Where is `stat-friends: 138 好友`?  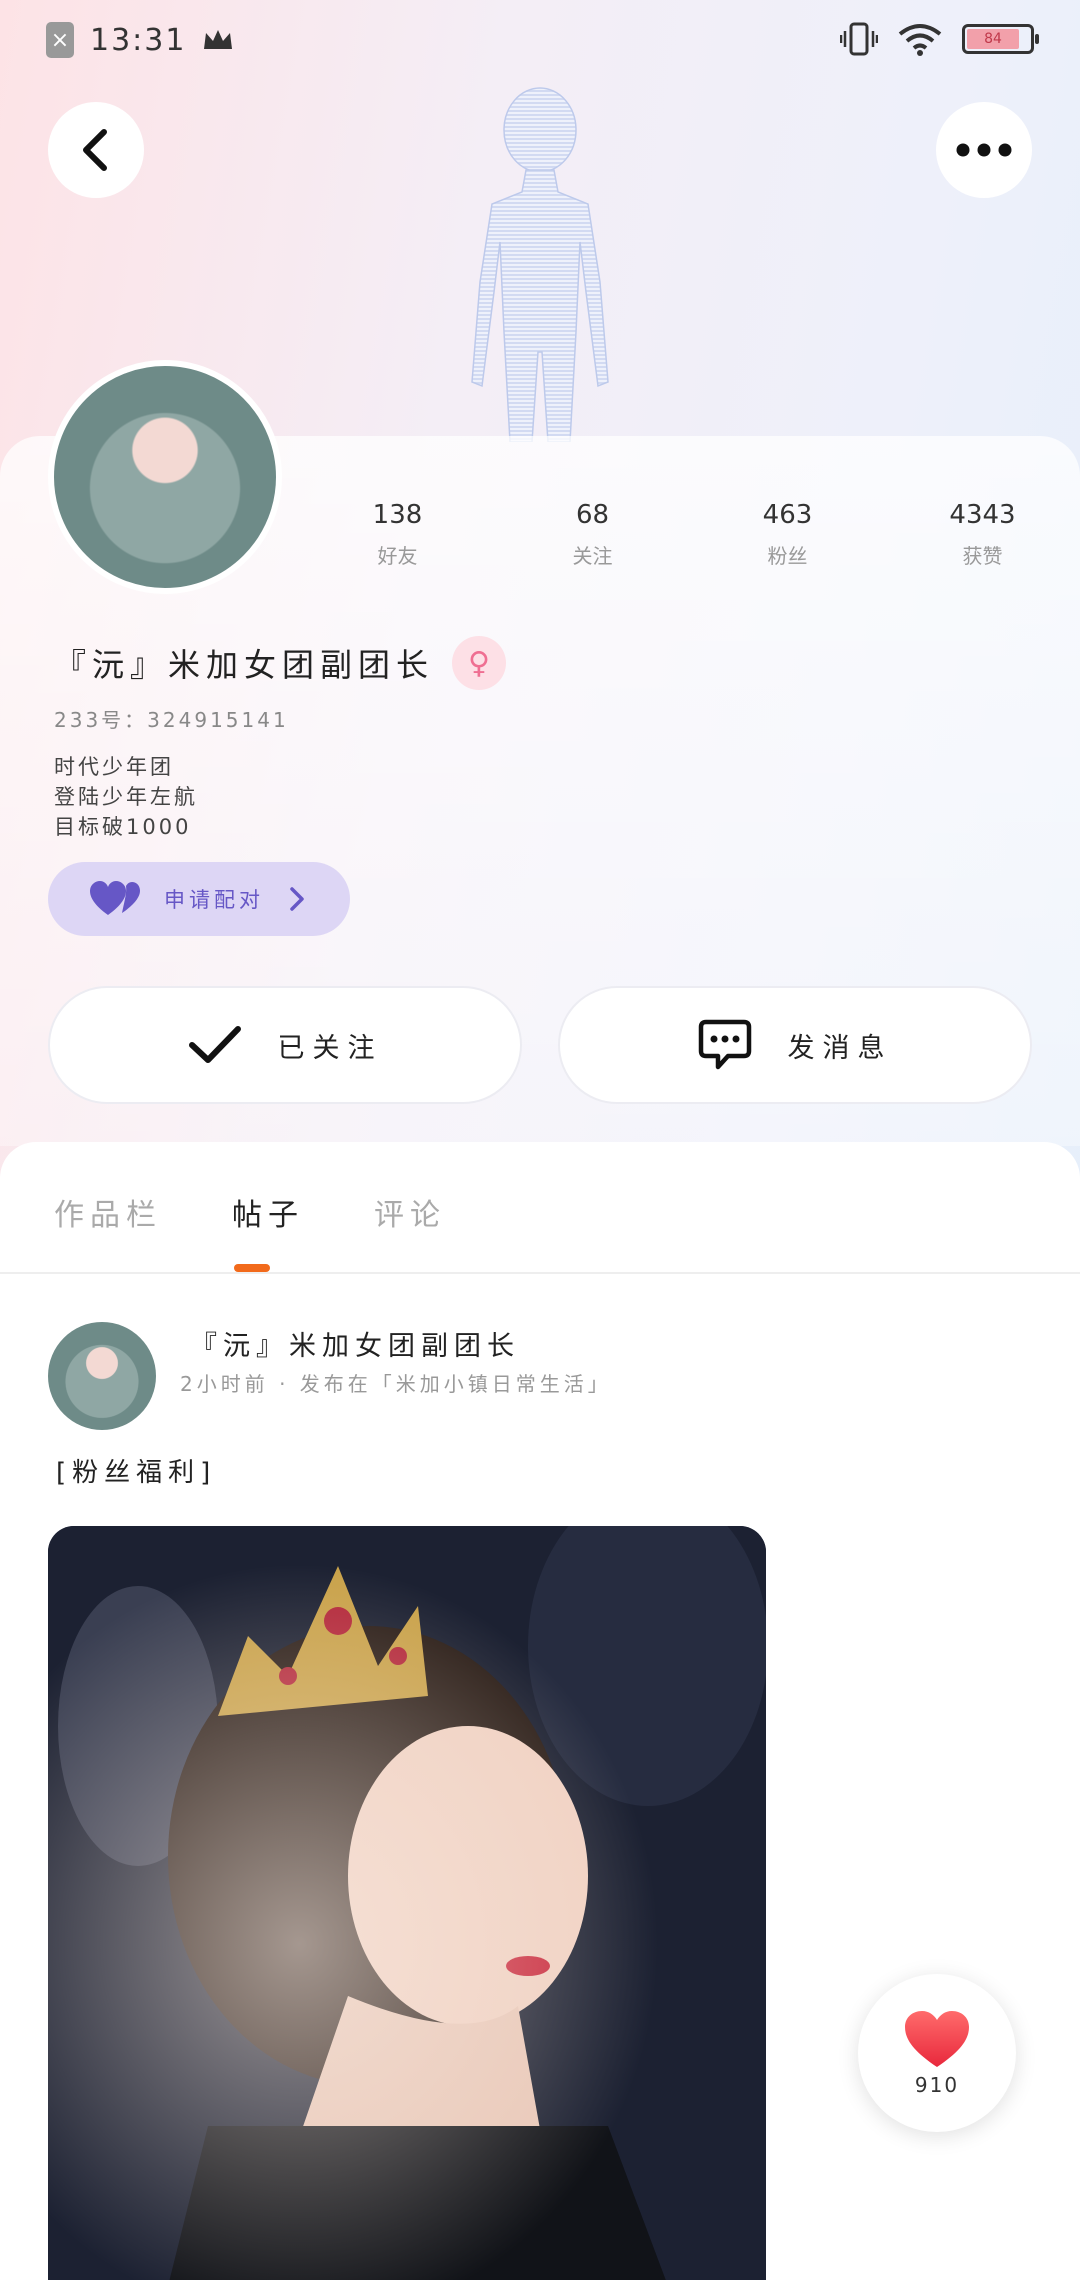
stat-friends: 138 好友 is located at coordinates (397, 534).